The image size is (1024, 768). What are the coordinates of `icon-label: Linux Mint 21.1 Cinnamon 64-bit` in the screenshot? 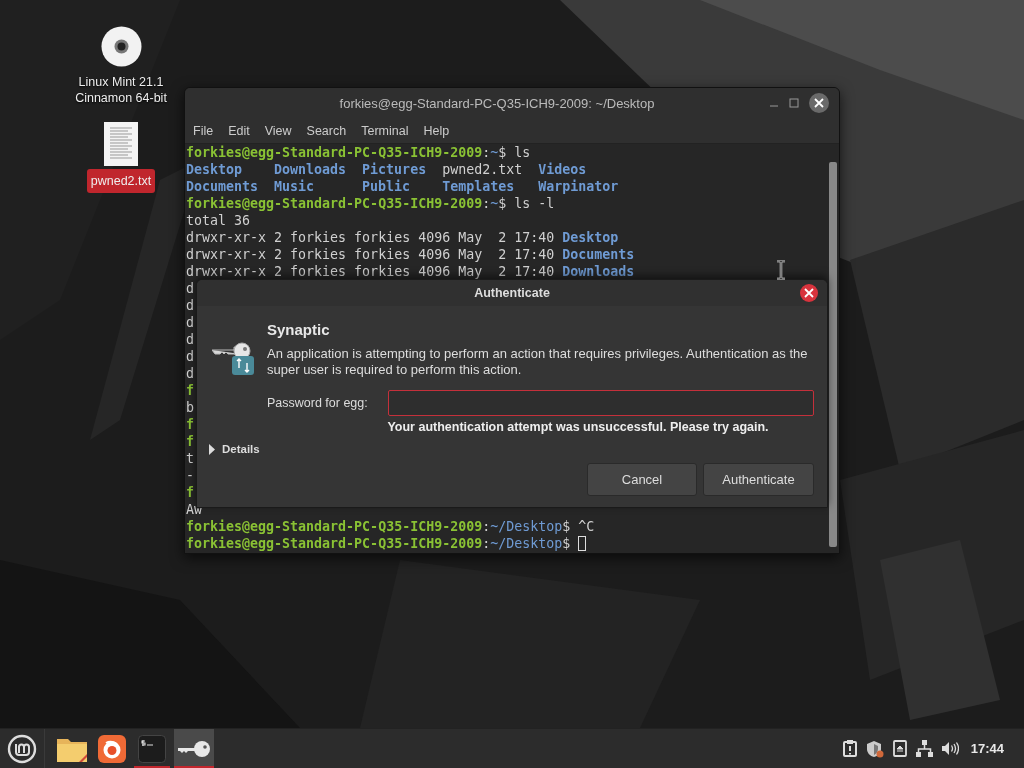 It's located at (121, 90).